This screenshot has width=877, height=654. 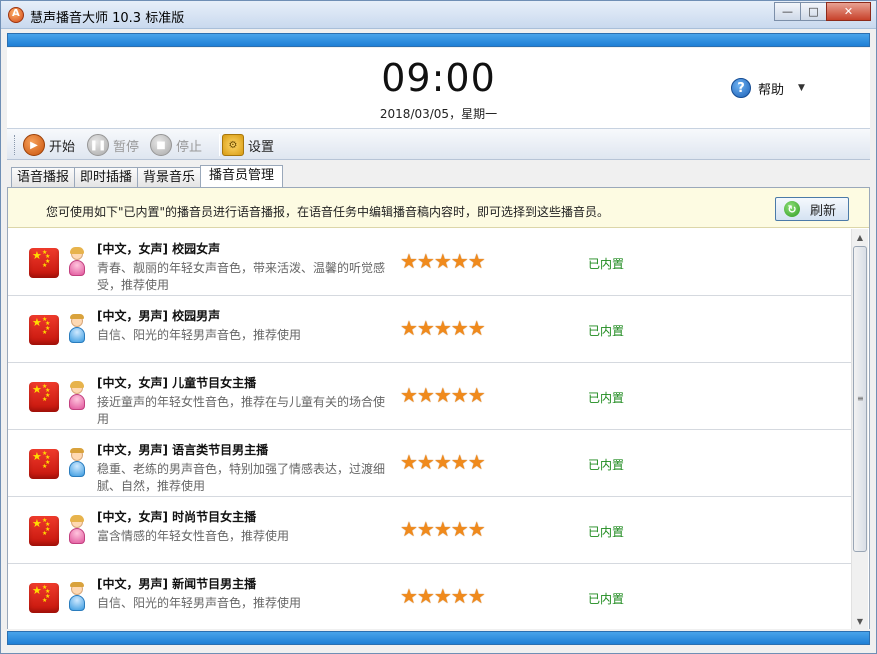 I want to click on pause-button: ❚❚ 暂停, so click(x=113, y=145).